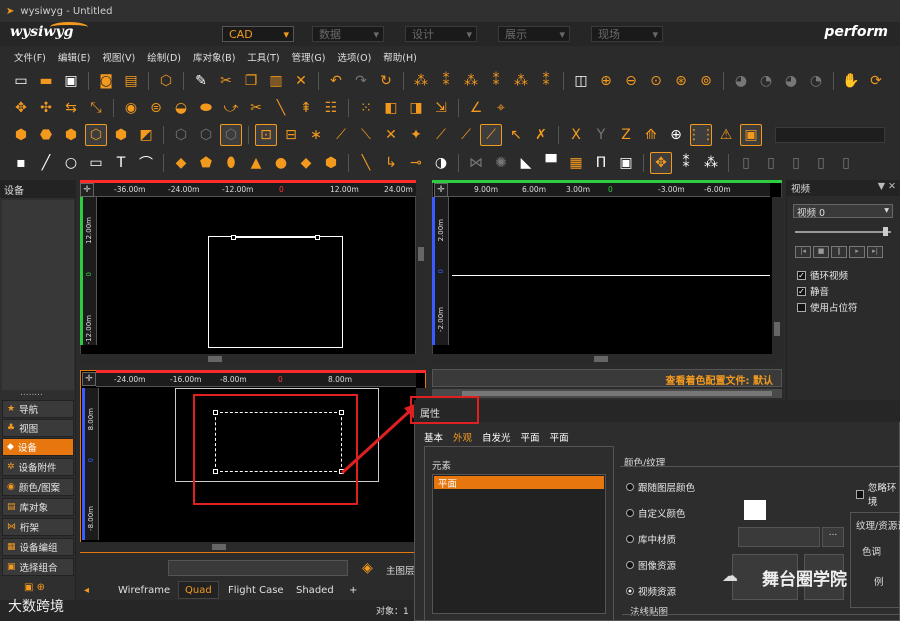 The width and height of the screenshot is (900, 621). What do you see at coordinates (38, 487) in the screenshot?
I see `nav-item-colors: ◉ 颜色/图案` at bounding box center [38, 487].